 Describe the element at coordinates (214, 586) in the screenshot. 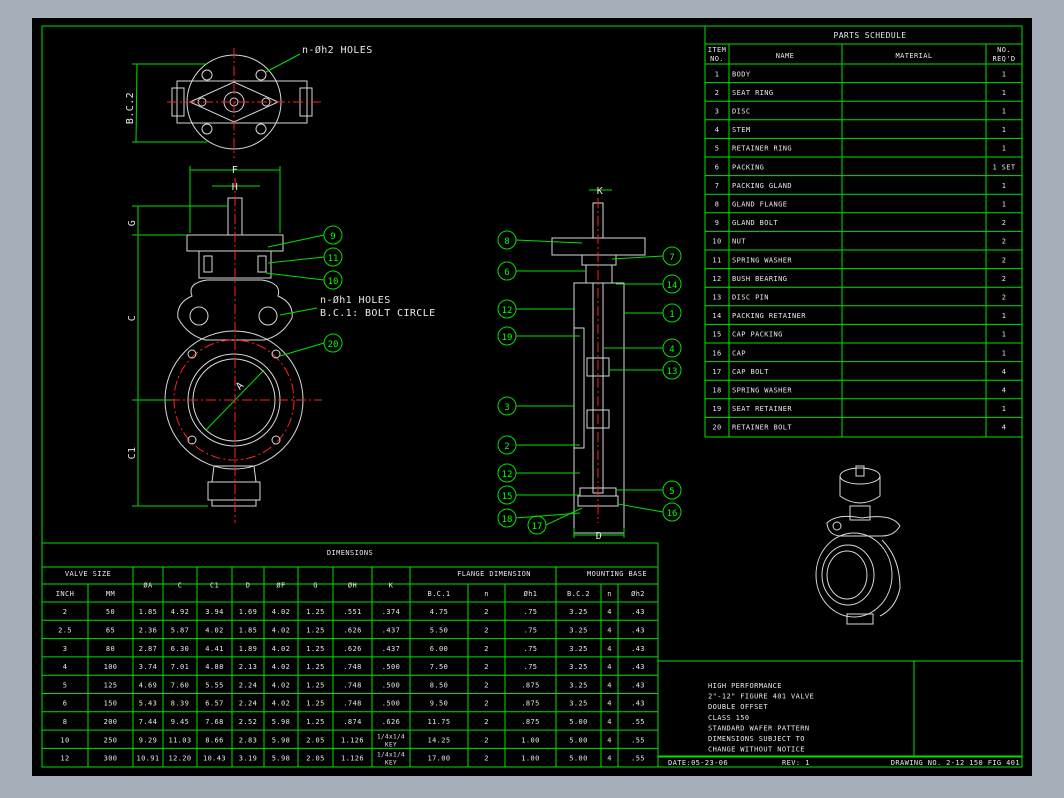

I see `dims-col-header: C1` at that location.